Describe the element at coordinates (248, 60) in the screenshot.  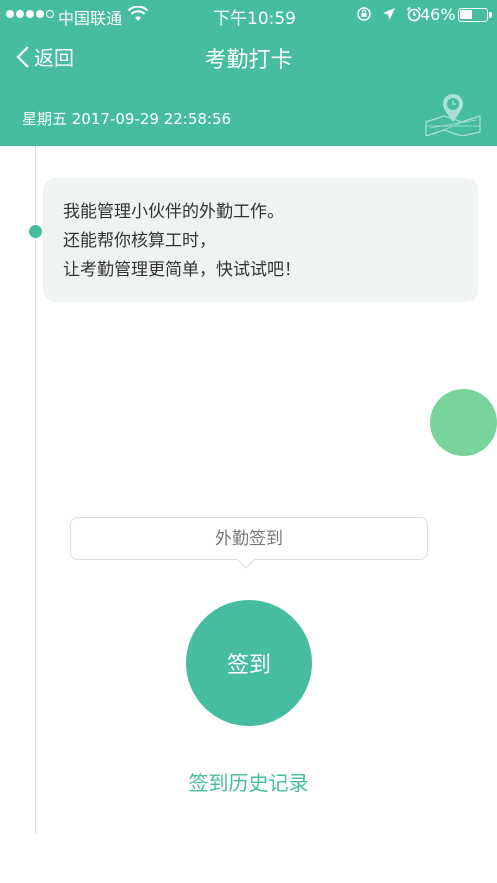
I see `page-title: 考勤打卡` at that location.